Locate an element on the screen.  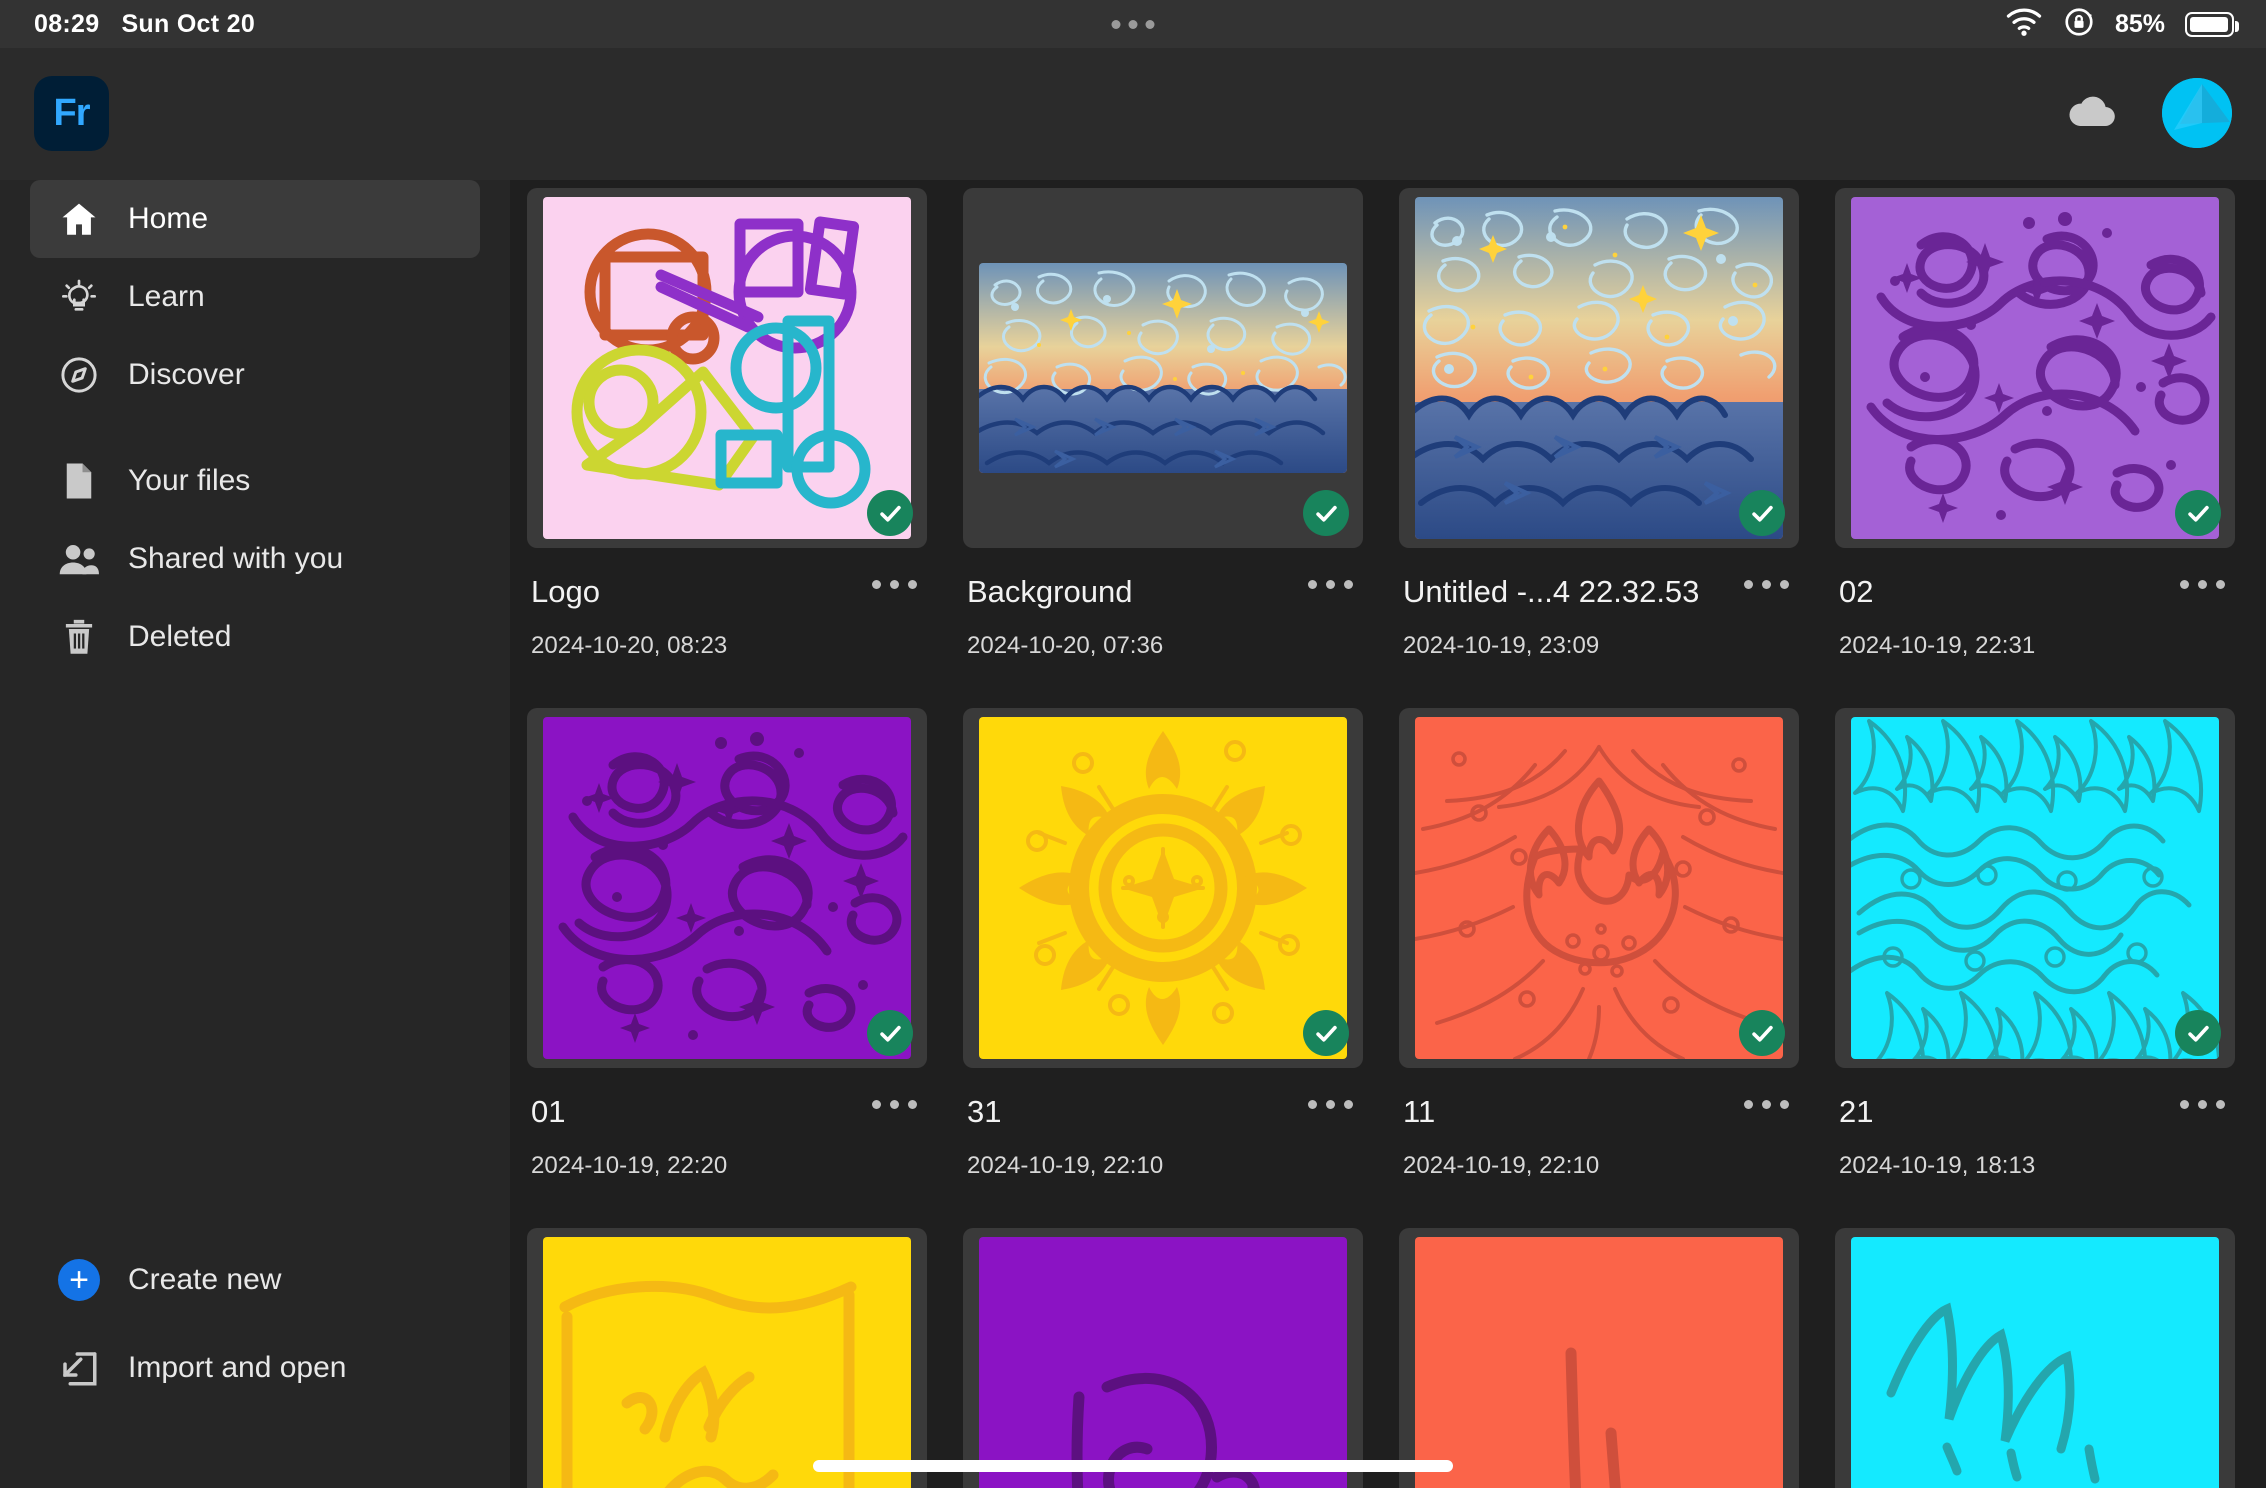
artwork-scribble-purple is located at coordinates (1163, 1362).